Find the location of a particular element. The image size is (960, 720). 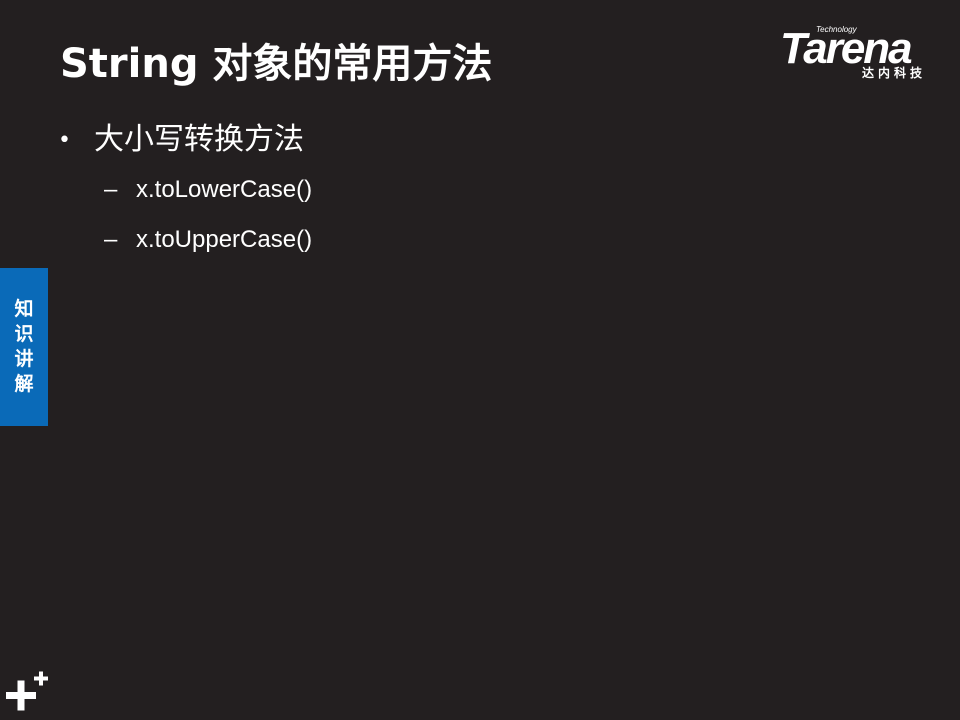

slide-title: String 对象的常用方法 is located at coordinates (276, 64).